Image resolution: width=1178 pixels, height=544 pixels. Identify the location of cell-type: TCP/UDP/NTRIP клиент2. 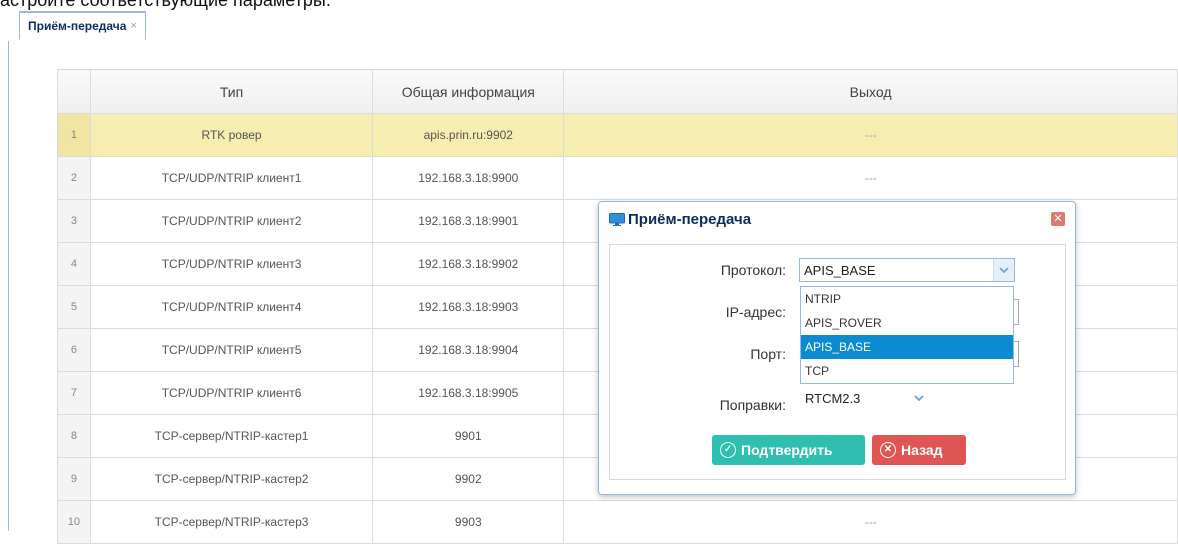
(231, 221).